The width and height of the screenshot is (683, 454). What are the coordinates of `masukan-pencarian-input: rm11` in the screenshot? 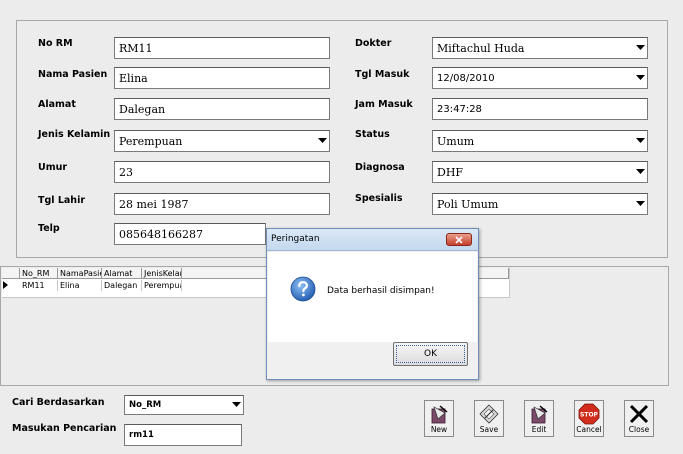 It's located at (183, 435).